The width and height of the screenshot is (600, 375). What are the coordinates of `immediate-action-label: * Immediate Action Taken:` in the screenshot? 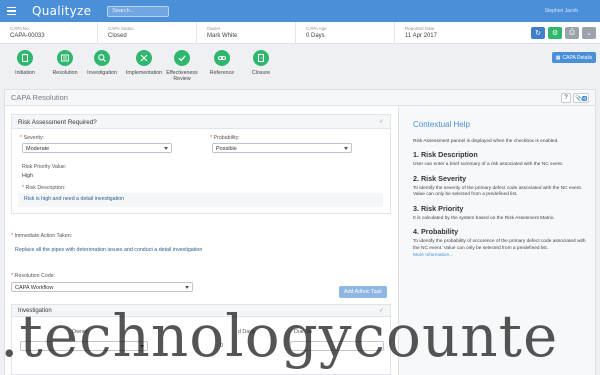 It's located at (42, 236).